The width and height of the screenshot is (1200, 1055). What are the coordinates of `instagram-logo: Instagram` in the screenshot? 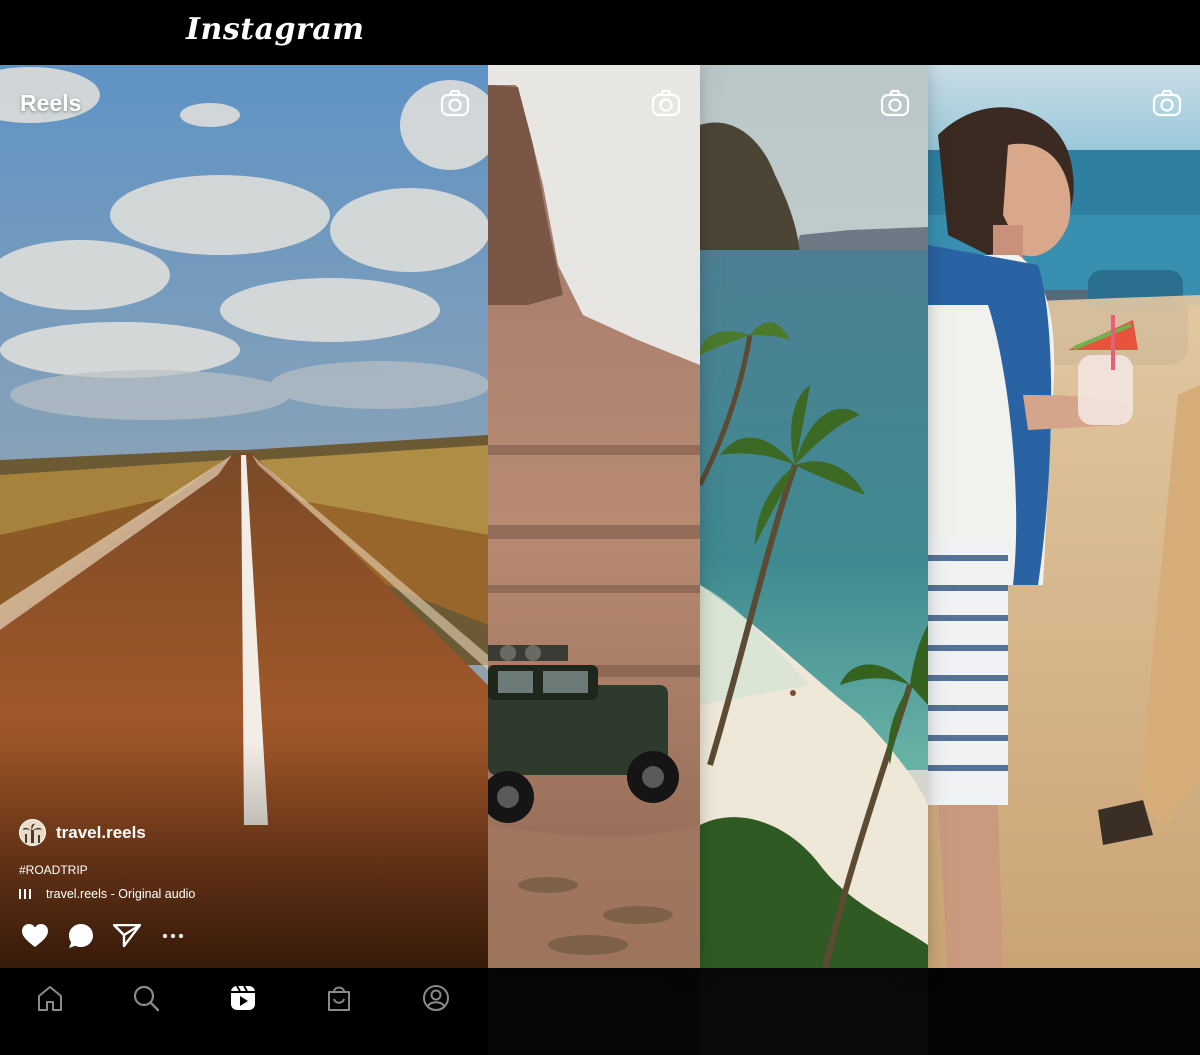 It's located at (275, 29).